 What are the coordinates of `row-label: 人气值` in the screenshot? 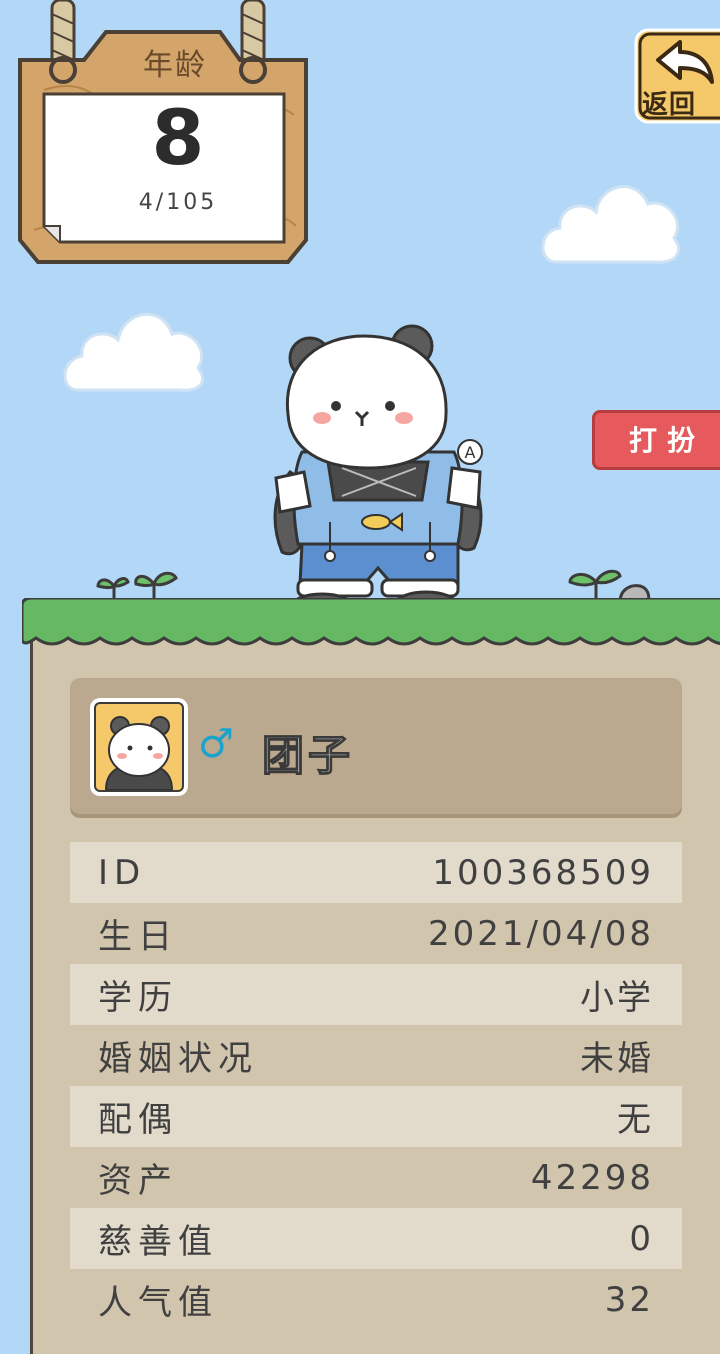 It's located at (158, 1303).